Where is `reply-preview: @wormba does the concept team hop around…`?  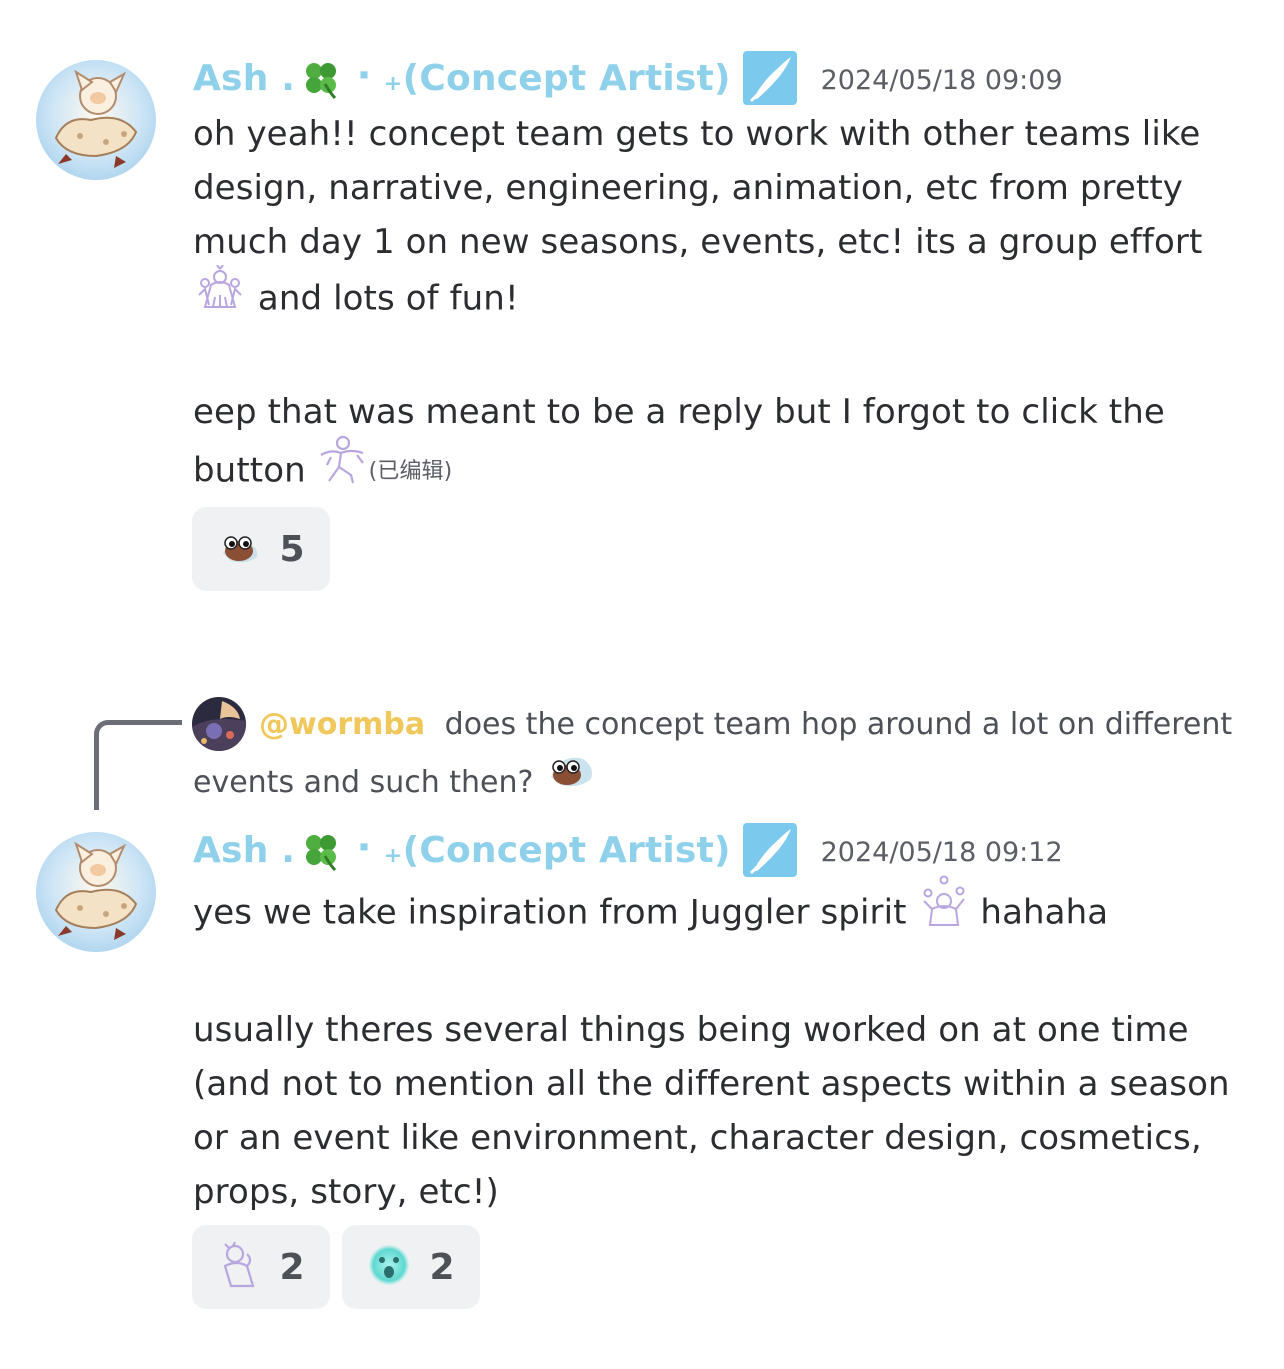 reply-preview: @wormba does the concept team hop around… is located at coordinates (723, 755).